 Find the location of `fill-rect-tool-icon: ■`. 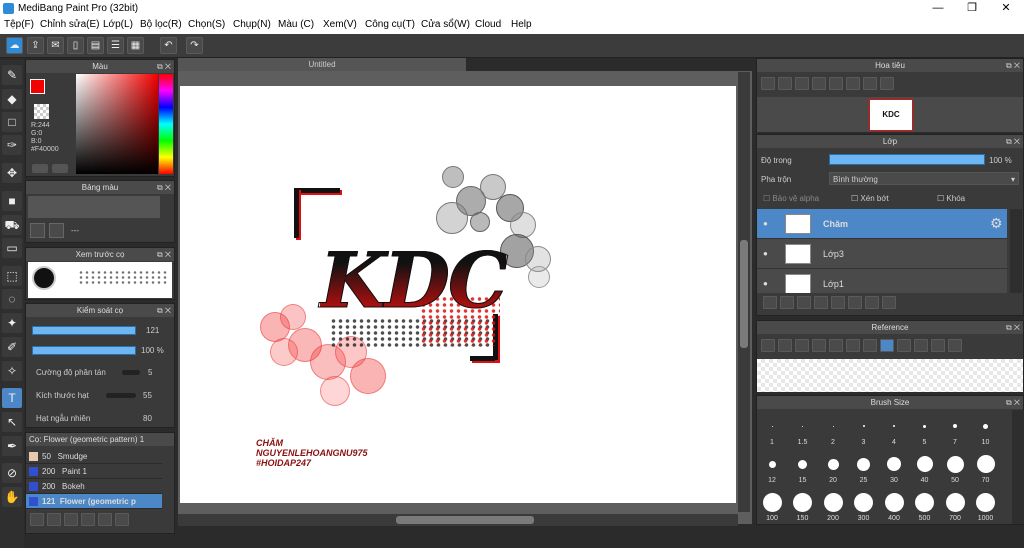

fill-rect-tool-icon: ■ is located at coordinates (12, 201).